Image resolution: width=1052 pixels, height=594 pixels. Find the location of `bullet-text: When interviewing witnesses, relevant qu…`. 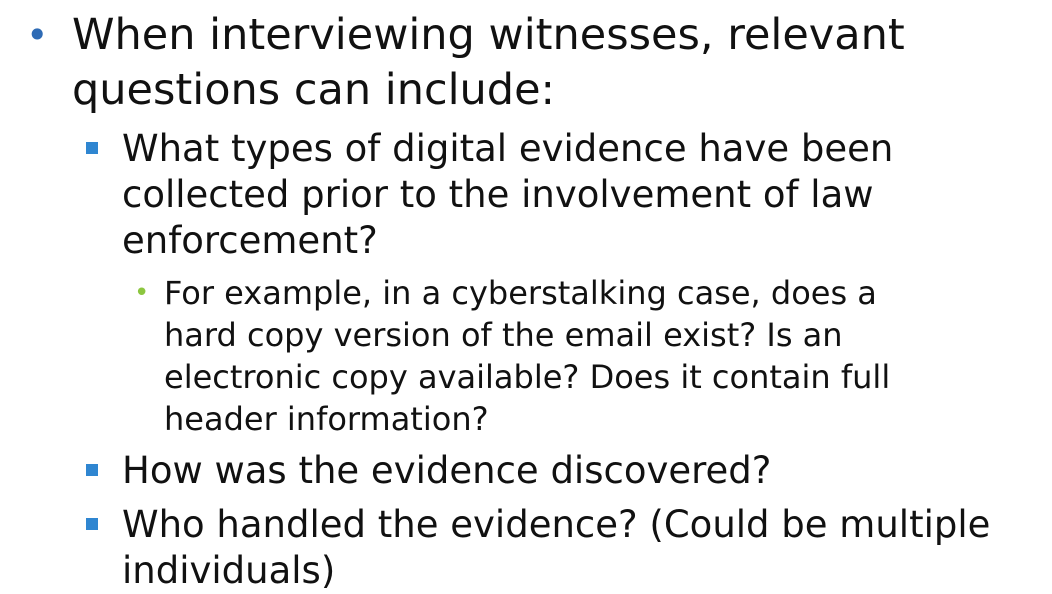

bullet-text: When interviewing witnesses, relevant qu… is located at coordinates (488, 62).